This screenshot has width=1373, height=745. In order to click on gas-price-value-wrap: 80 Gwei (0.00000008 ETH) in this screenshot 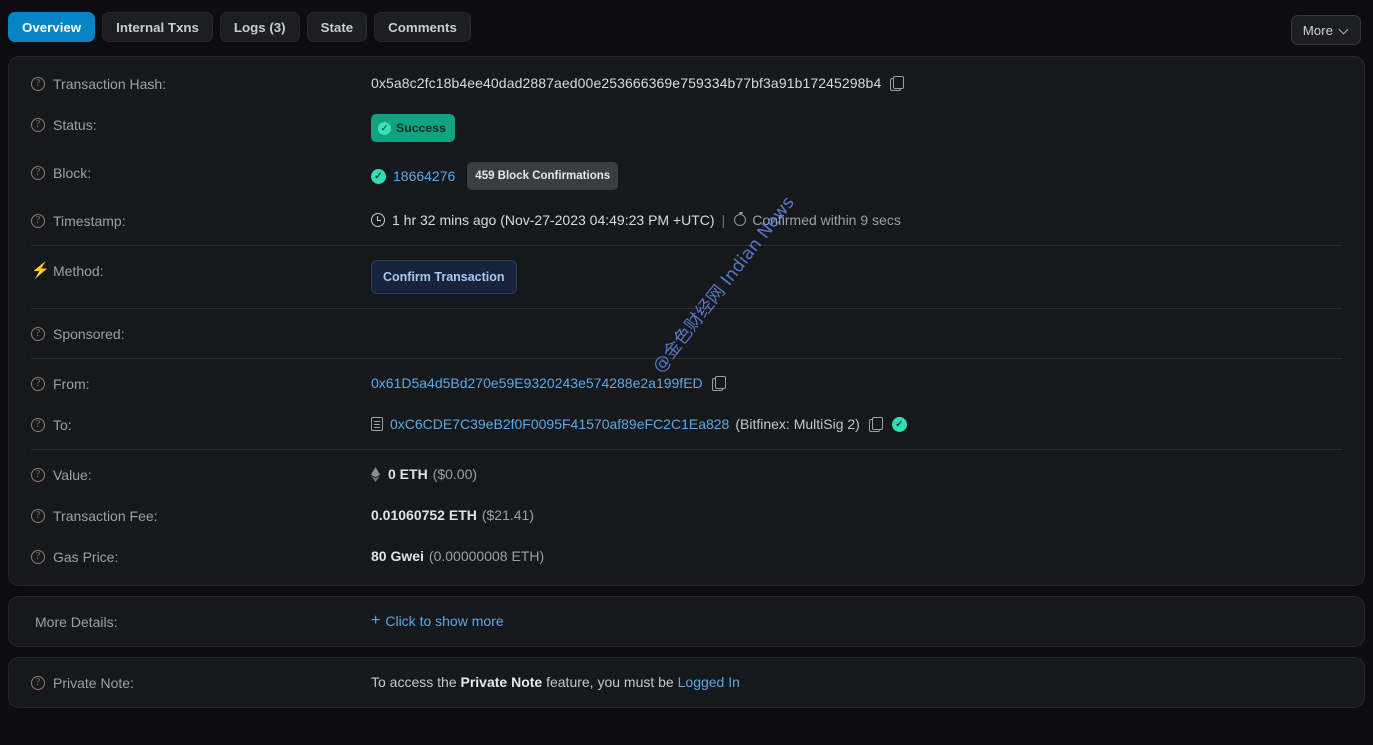, I will do `click(856, 556)`.